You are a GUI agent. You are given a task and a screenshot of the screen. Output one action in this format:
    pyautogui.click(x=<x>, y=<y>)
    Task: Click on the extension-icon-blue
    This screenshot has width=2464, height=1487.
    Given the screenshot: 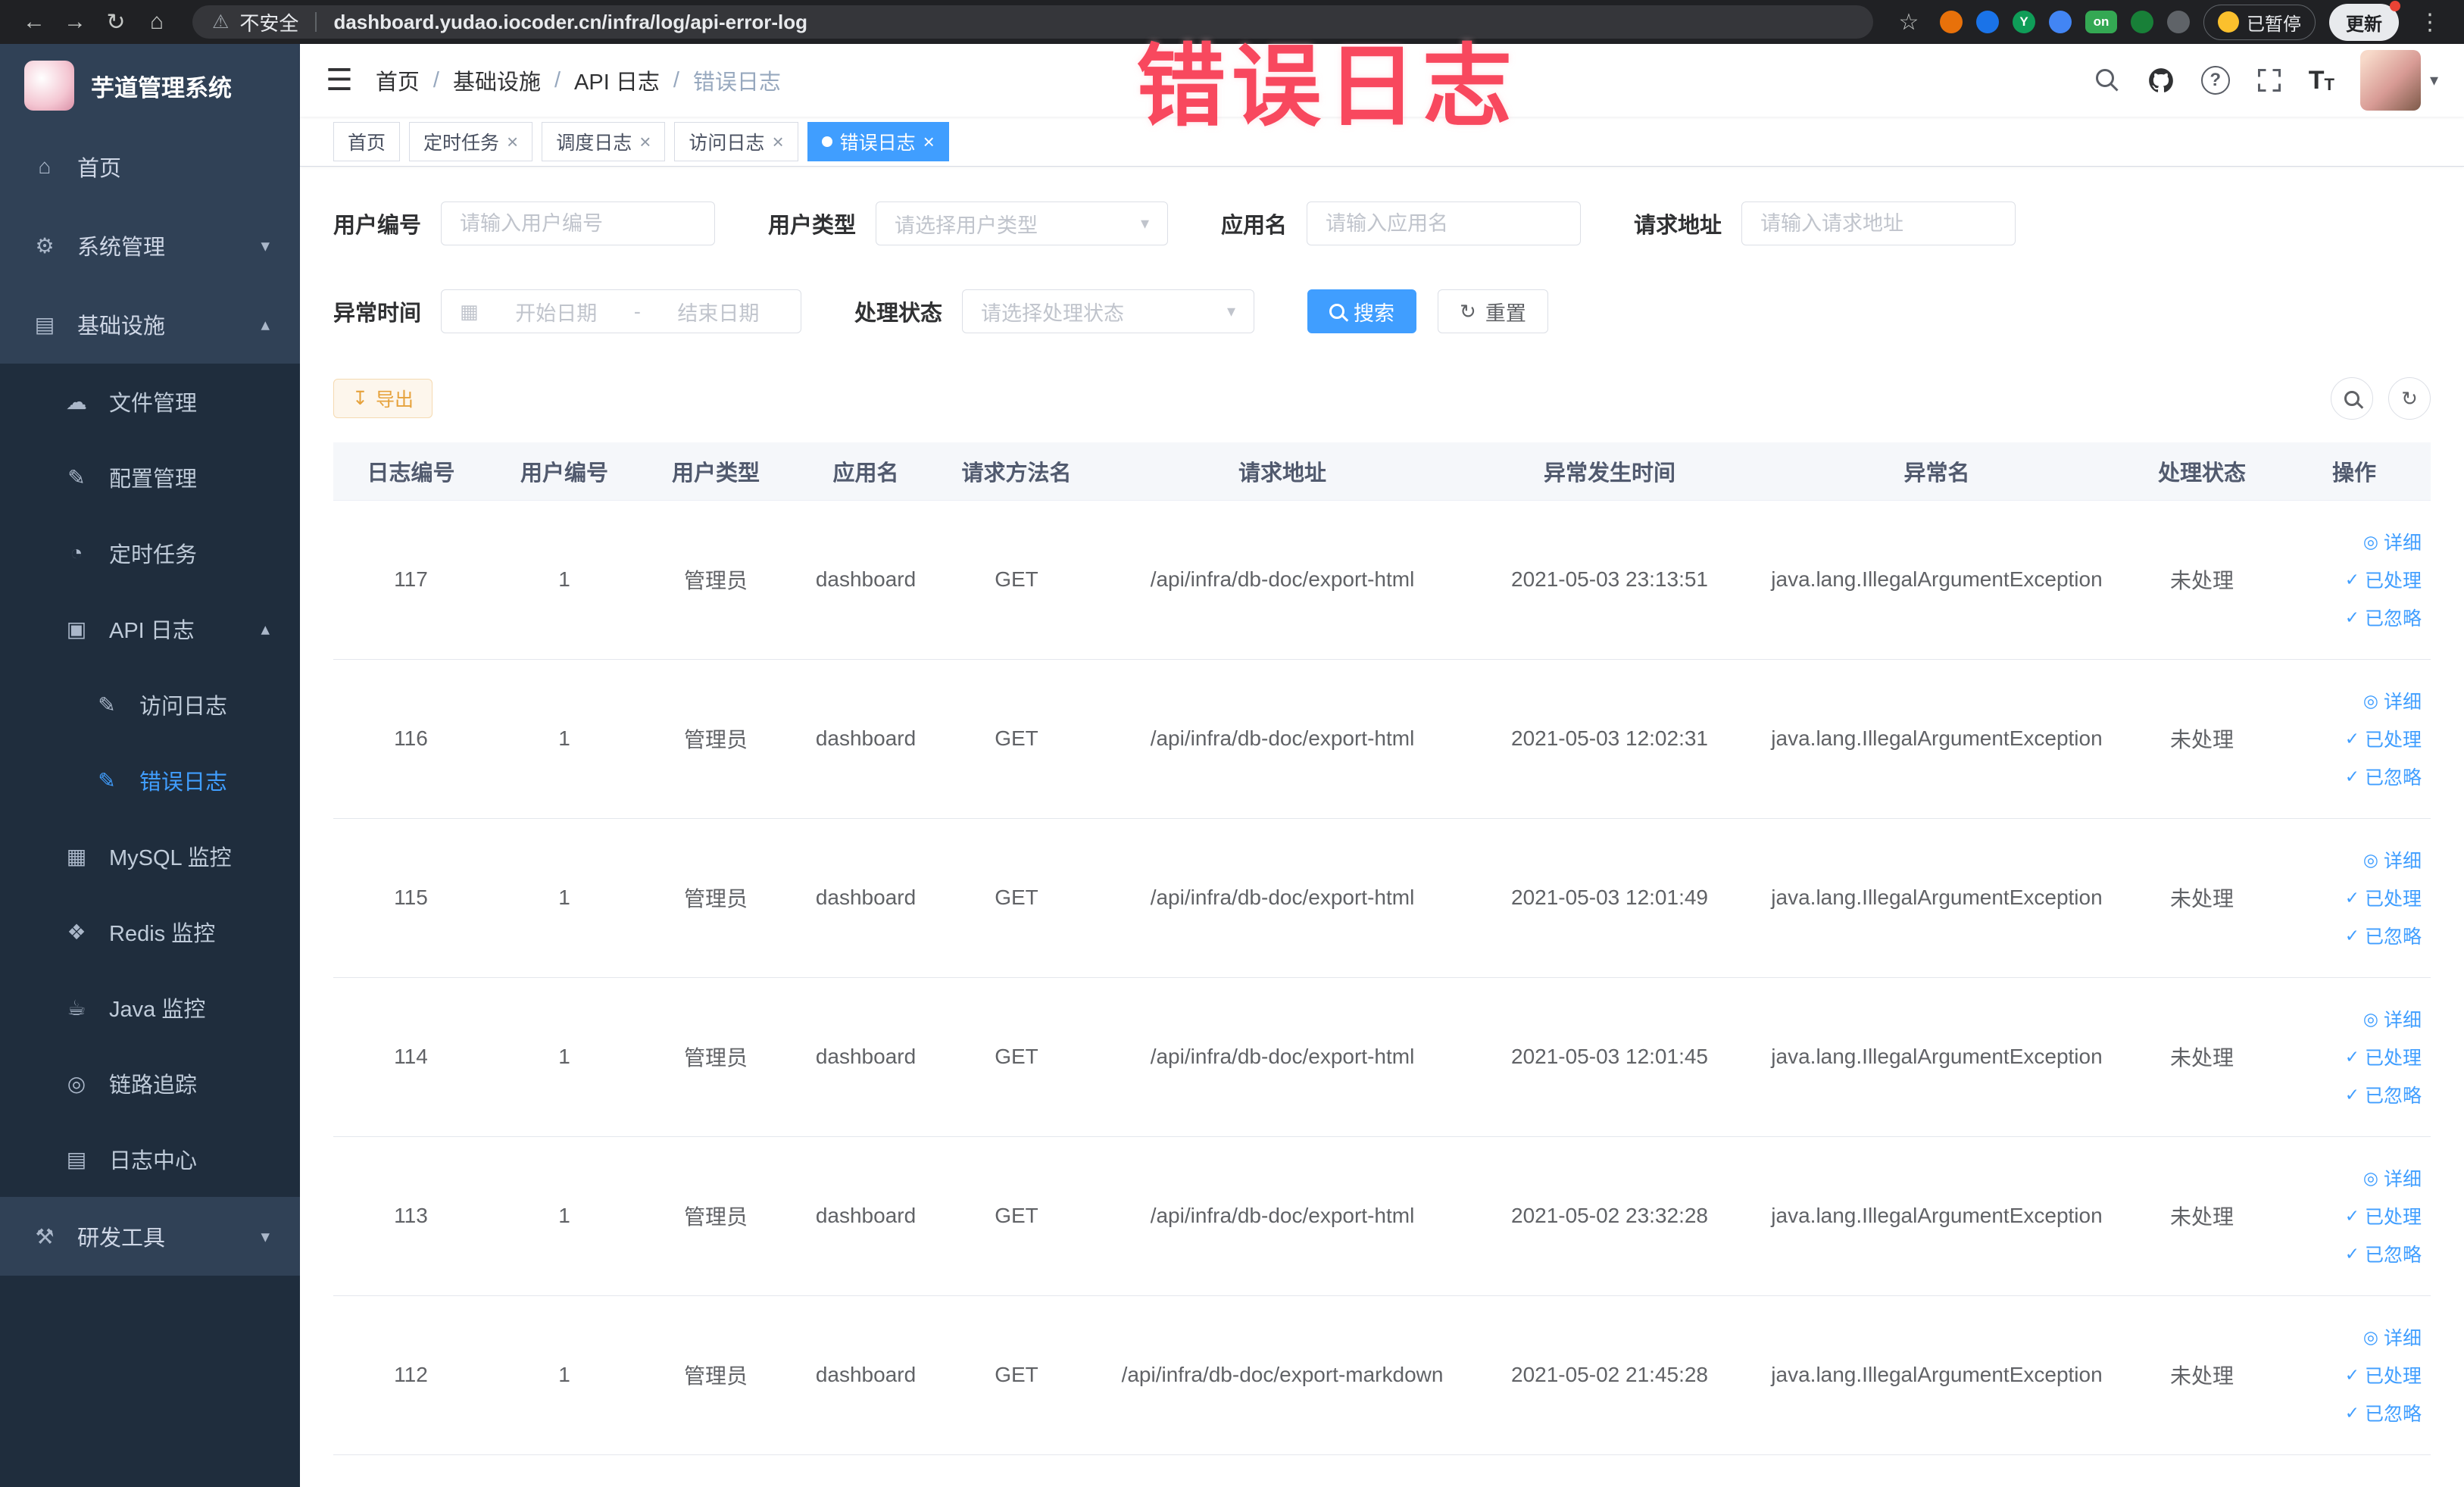 What is the action you would take?
    pyautogui.click(x=1987, y=22)
    